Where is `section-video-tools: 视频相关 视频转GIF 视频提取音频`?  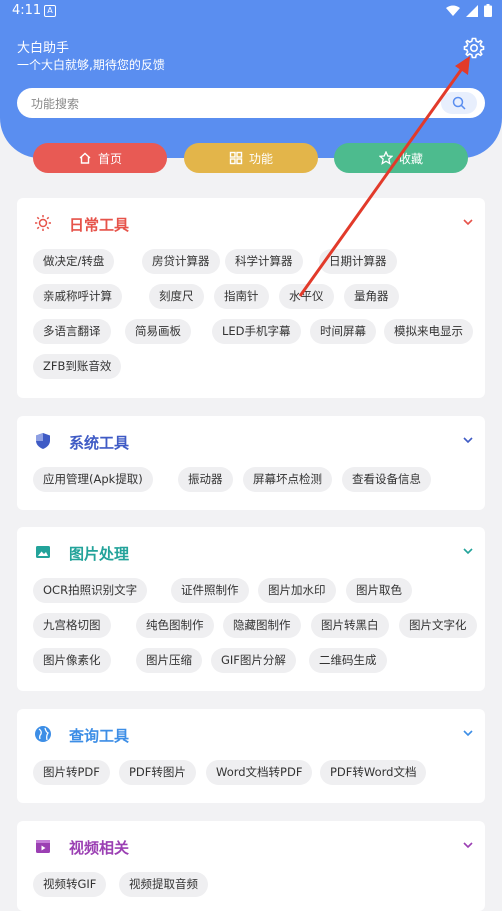 section-video-tools: 视频相关 视频转GIF 视频提取音频 is located at coordinates (251, 866).